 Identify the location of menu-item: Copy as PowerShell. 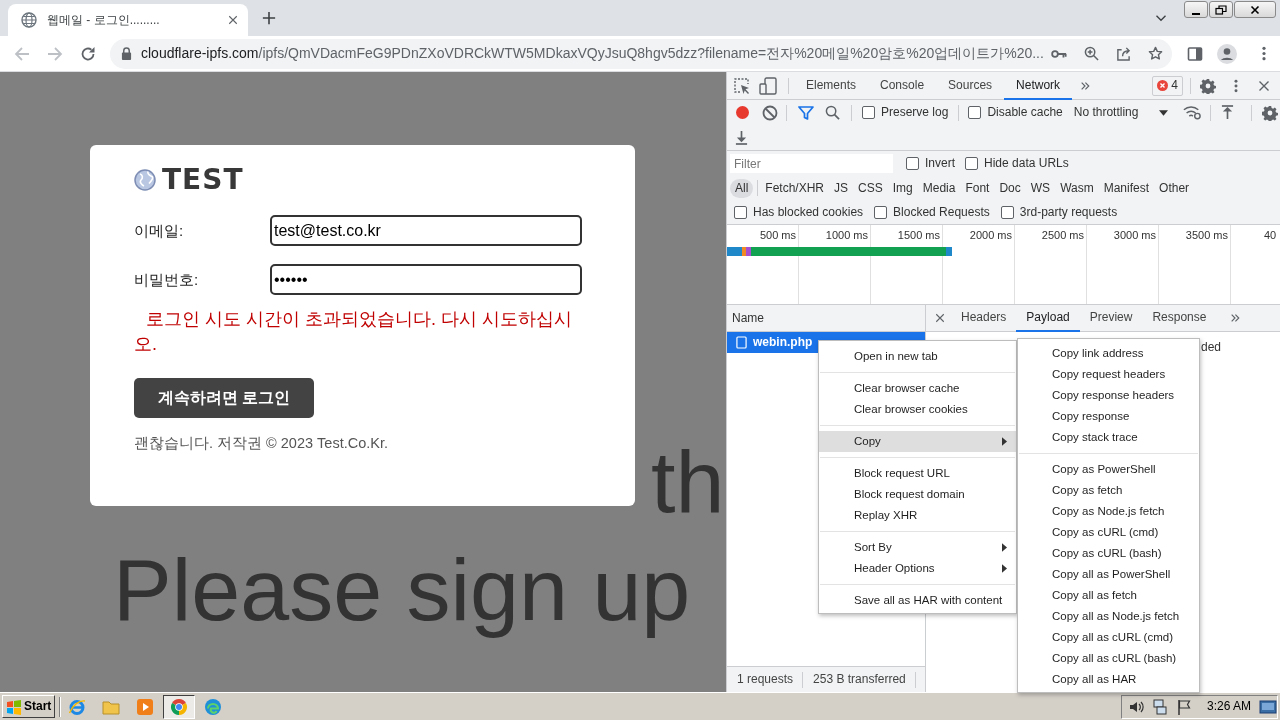
(1108, 469).